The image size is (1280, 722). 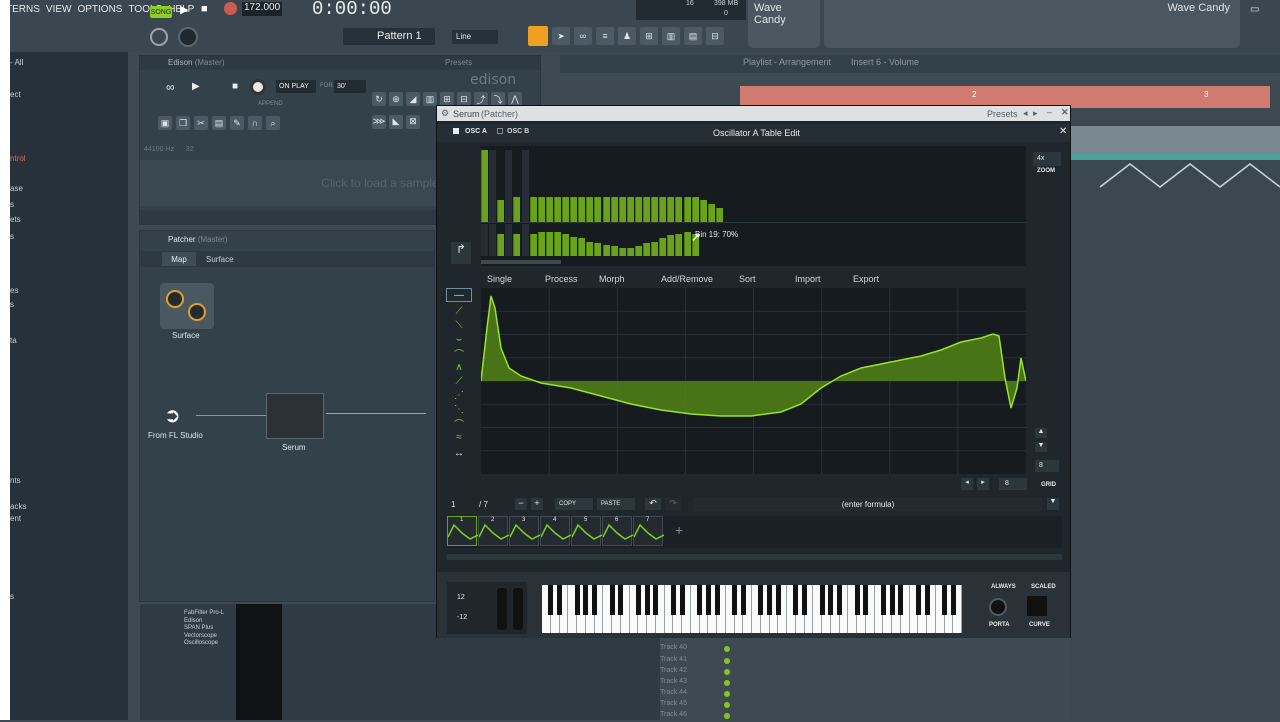 I want to click on record-button, so click(x=230, y=8).